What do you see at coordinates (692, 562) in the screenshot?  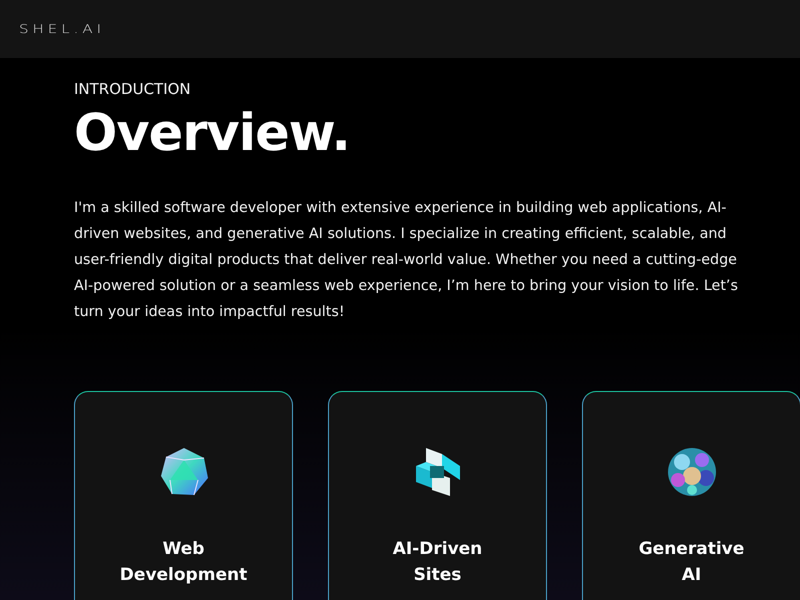 I see `card-title: Generative AI` at bounding box center [692, 562].